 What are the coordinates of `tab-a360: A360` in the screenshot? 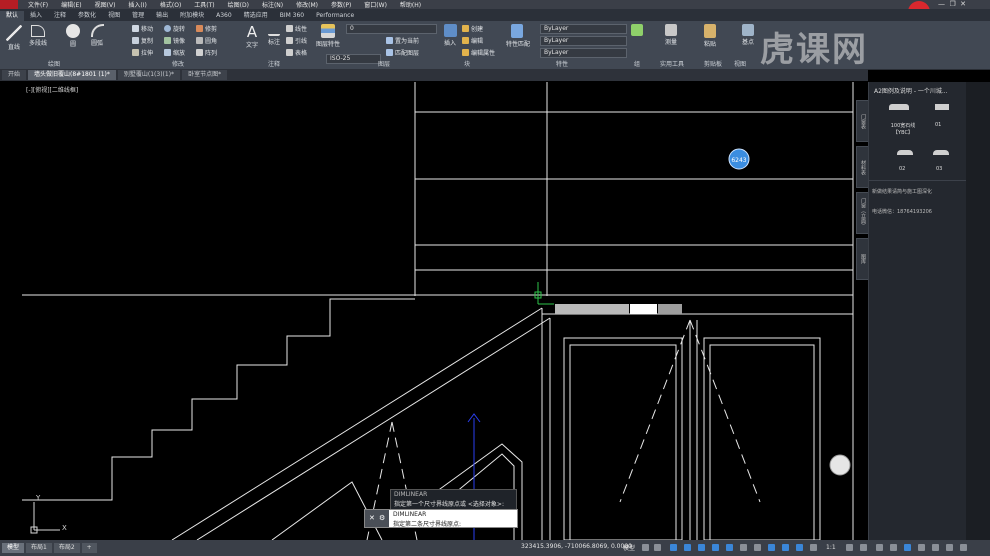 It's located at (224, 16).